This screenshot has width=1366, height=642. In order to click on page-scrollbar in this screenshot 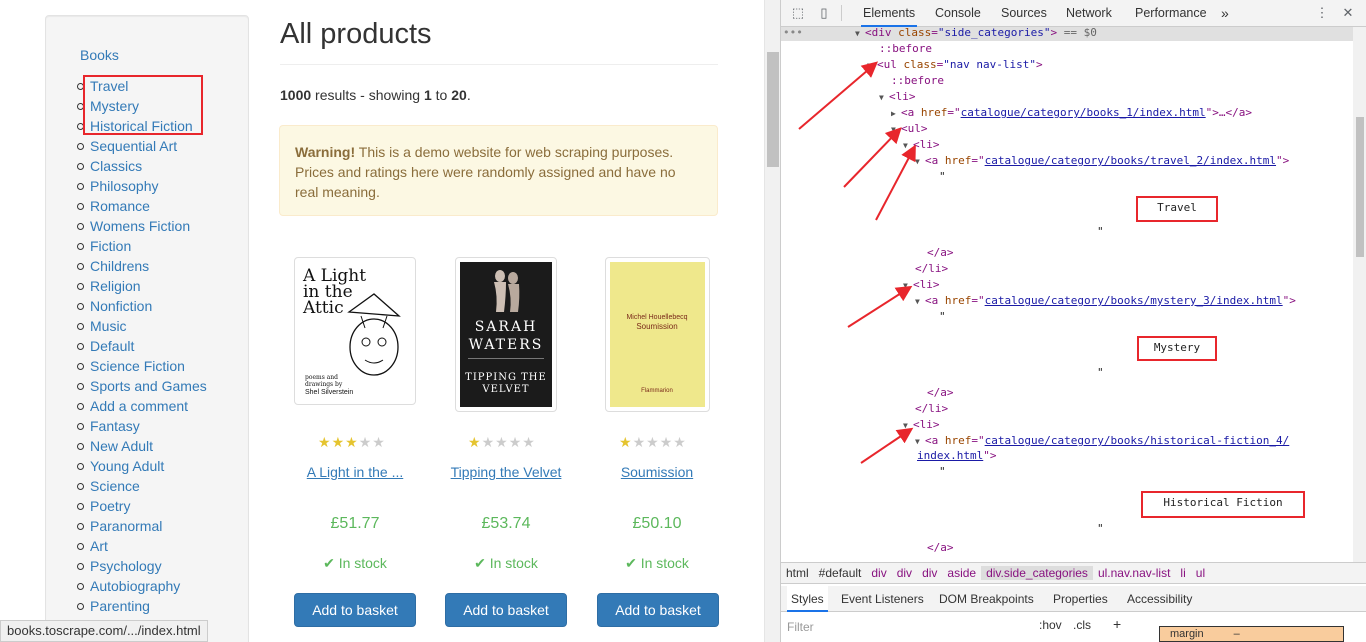, I will do `click(772, 321)`.